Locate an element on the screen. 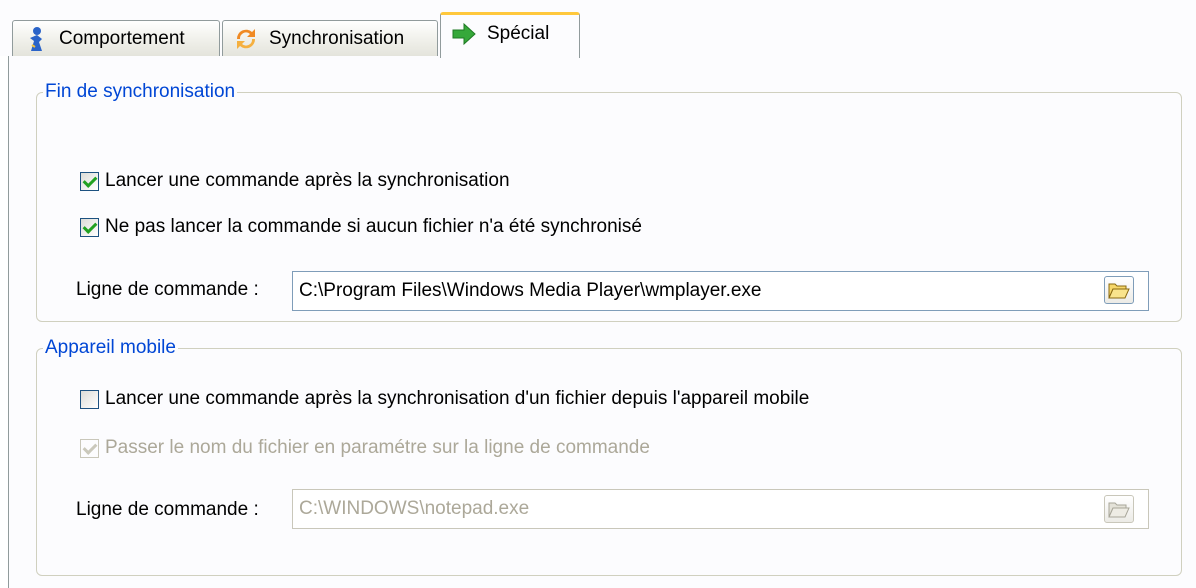  tab-comportement-label: Comportement is located at coordinates (122, 38).